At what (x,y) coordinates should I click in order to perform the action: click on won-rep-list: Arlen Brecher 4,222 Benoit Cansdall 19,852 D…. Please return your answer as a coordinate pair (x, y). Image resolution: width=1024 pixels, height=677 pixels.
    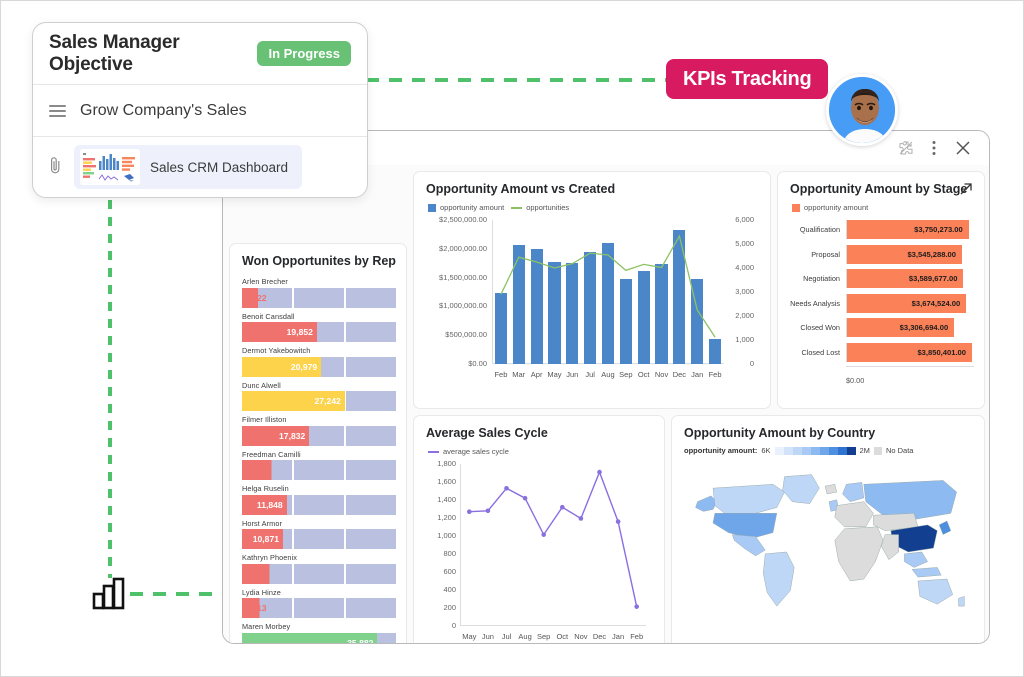
    Looking at the image, I should click on (319, 460).